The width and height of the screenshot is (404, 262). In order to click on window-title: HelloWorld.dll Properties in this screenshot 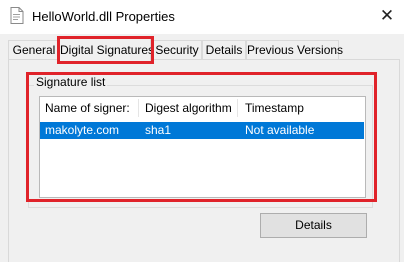, I will do `click(103, 16)`.